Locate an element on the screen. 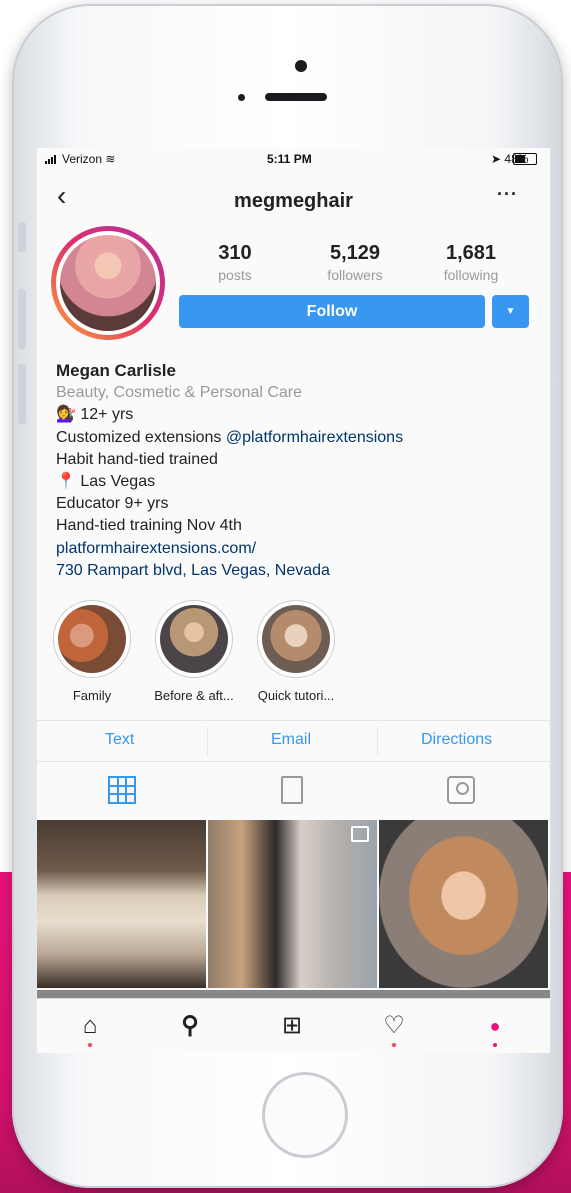 This screenshot has width=571, height=1193. follow-button: Follow is located at coordinates (332, 311).